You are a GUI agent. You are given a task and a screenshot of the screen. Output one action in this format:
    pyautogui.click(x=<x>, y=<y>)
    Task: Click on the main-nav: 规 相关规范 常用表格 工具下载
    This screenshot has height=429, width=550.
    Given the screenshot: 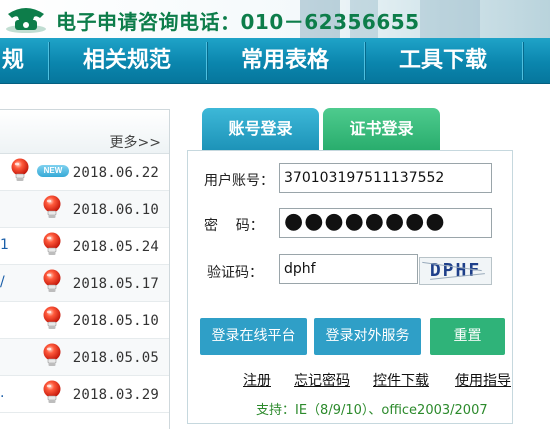 What is the action you would take?
    pyautogui.click(x=275, y=61)
    